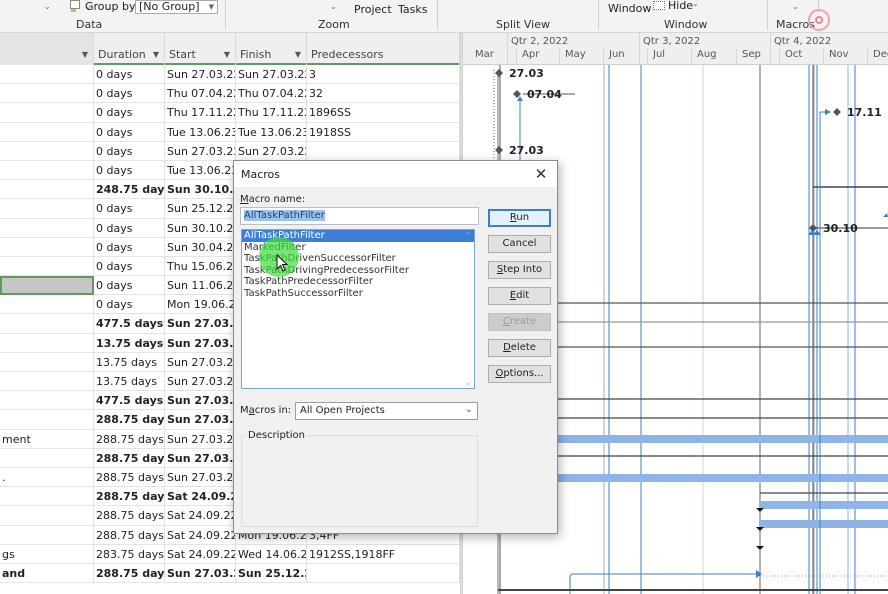 Image resolution: width=888 pixels, height=594 pixels. I want to click on task-name-cell: and, so click(47, 573).